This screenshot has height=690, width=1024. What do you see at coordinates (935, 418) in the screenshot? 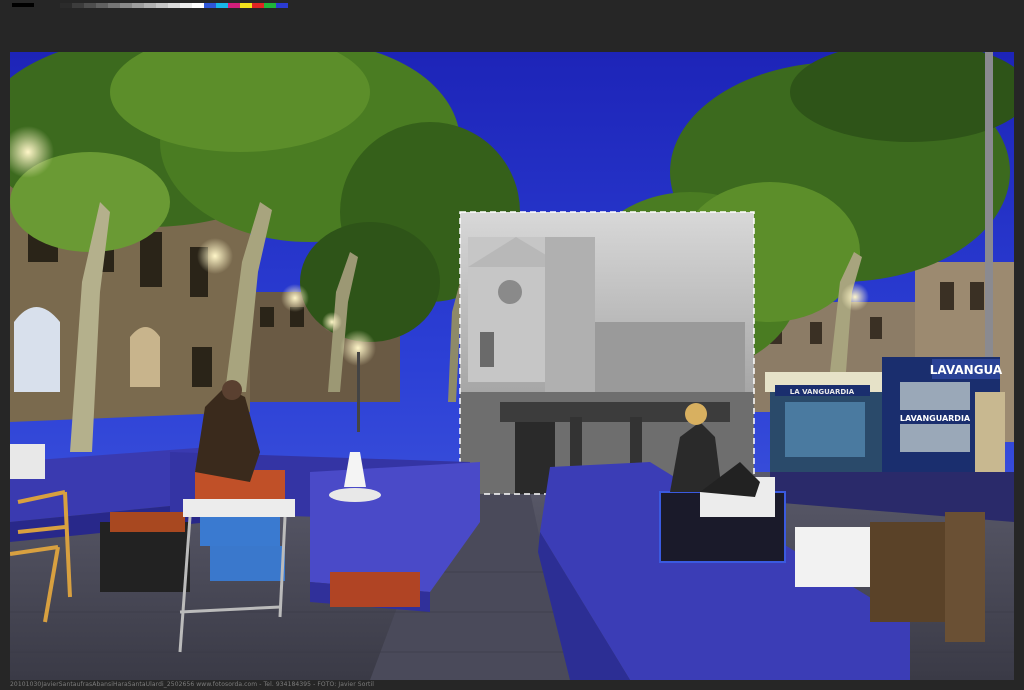
I see `kiosk-window-sign: LAVANGUARDIA` at bounding box center [935, 418].